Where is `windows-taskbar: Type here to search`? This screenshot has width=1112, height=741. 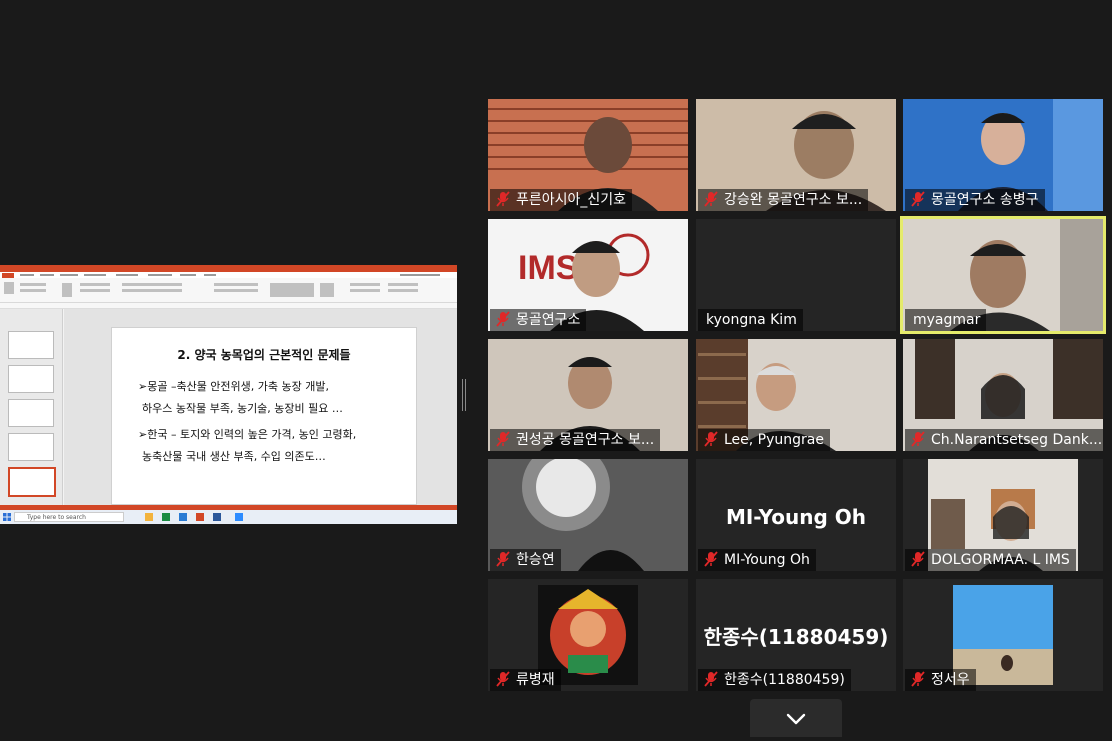
windows-taskbar: Type here to search is located at coordinates (228, 517).